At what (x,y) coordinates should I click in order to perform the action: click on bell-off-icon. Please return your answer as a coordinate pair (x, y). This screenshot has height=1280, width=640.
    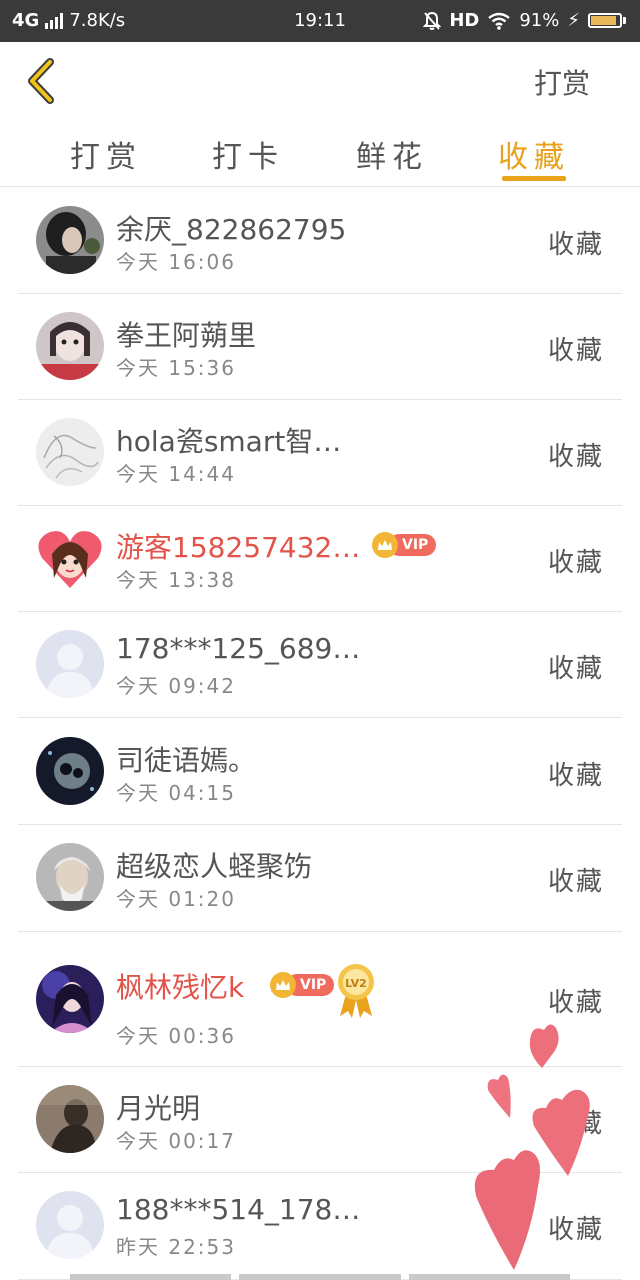
    Looking at the image, I should click on (432, 20).